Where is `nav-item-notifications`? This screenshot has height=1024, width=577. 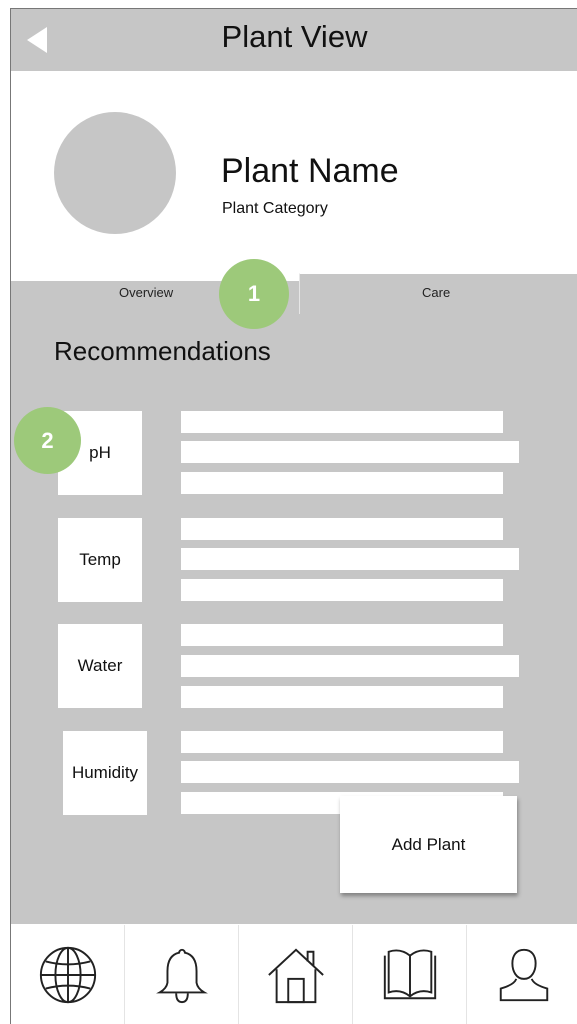 nav-item-notifications is located at coordinates (182, 974).